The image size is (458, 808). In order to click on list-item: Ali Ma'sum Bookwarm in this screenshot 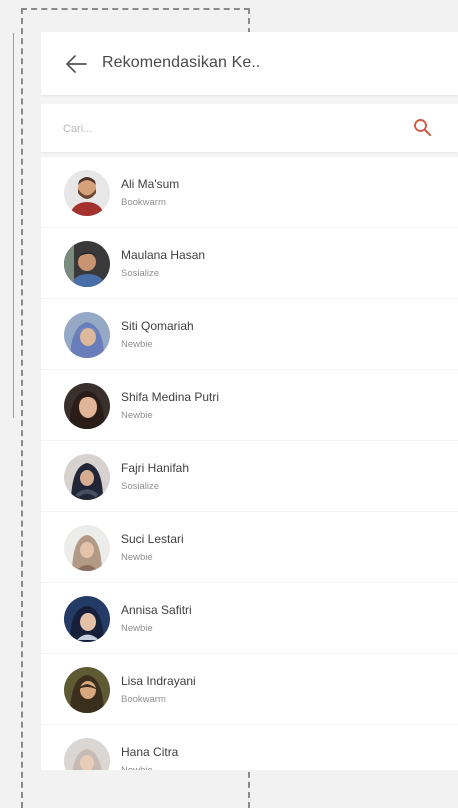, I will do `click(249, 192)`.